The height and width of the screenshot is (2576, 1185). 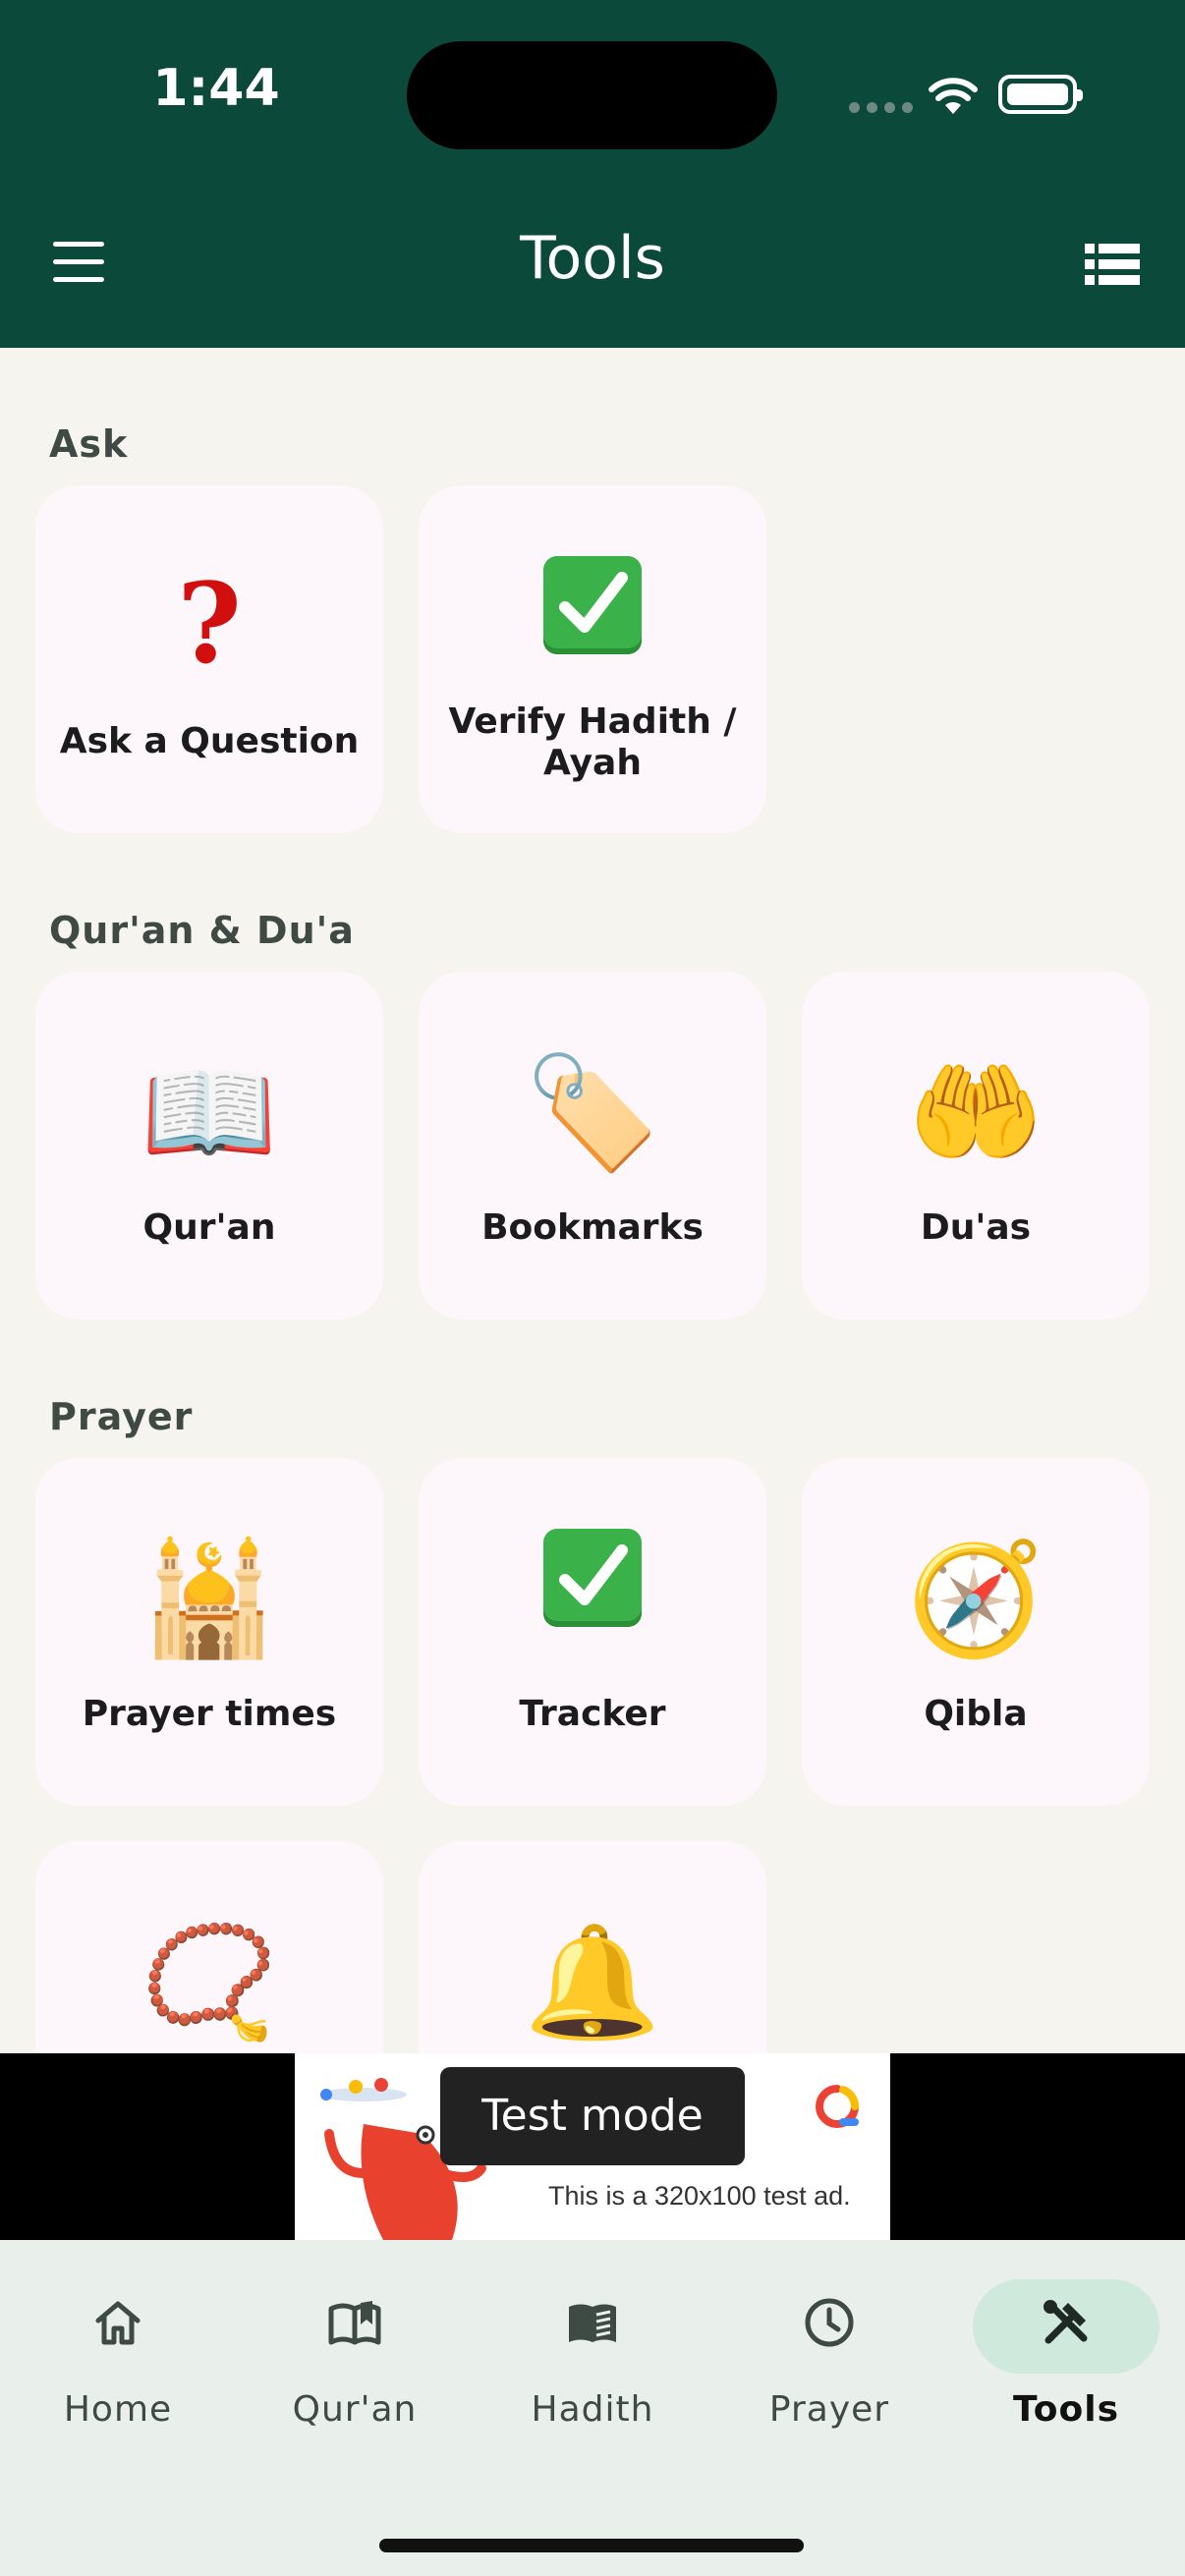 I want to click on dynamic-island, so click(x=592, y=95).